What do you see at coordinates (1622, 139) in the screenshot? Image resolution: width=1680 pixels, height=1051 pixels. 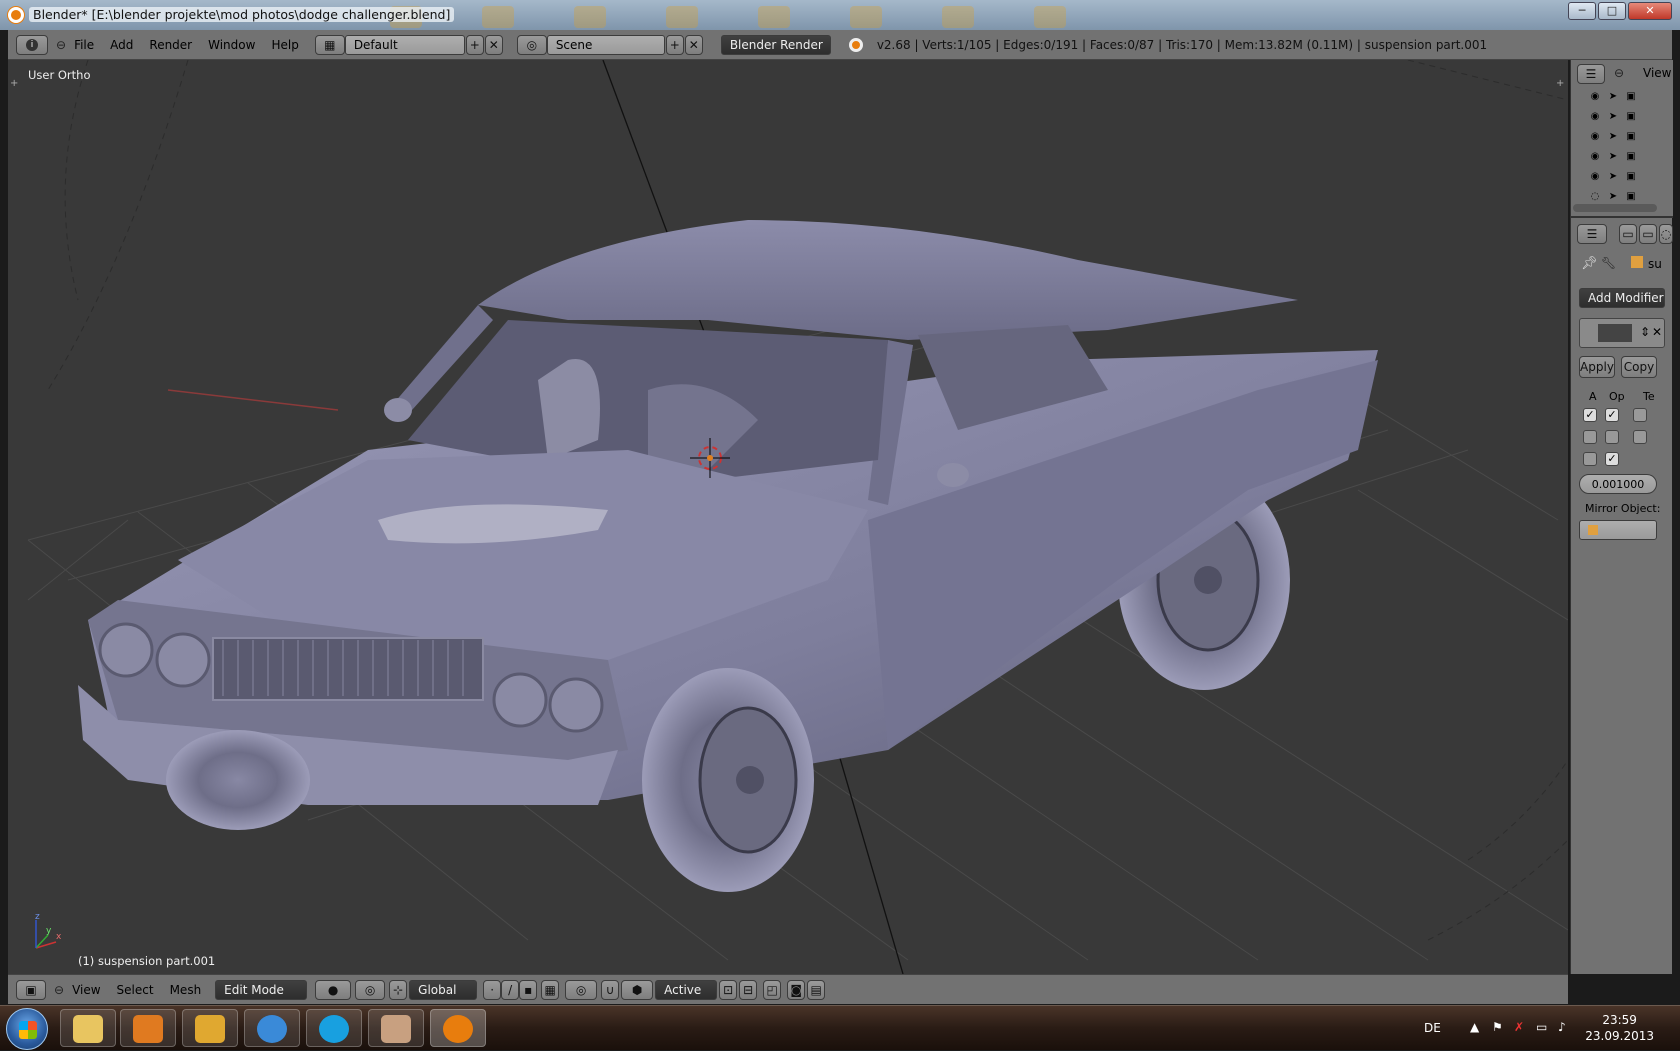 I see `outliner: ☰ ⊖ View ◉ ➤ ▣ ◉ ➤ ▣ ◉ ➤ ▣ ◉ ➤ ▣ ◉ ➤ ▣ ◌ ➤ ▣` at bounding box center [1622, 139].